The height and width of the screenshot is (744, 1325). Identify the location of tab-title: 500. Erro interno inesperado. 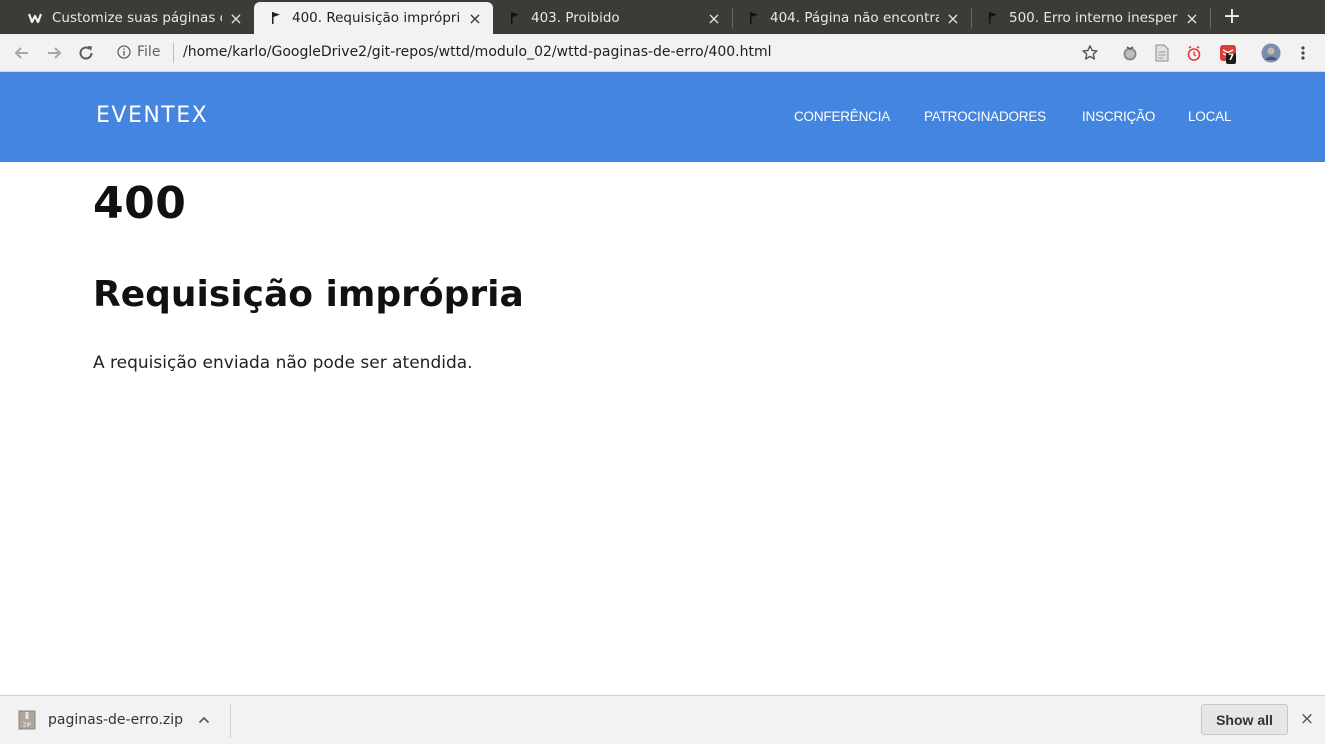
(1093, 18).